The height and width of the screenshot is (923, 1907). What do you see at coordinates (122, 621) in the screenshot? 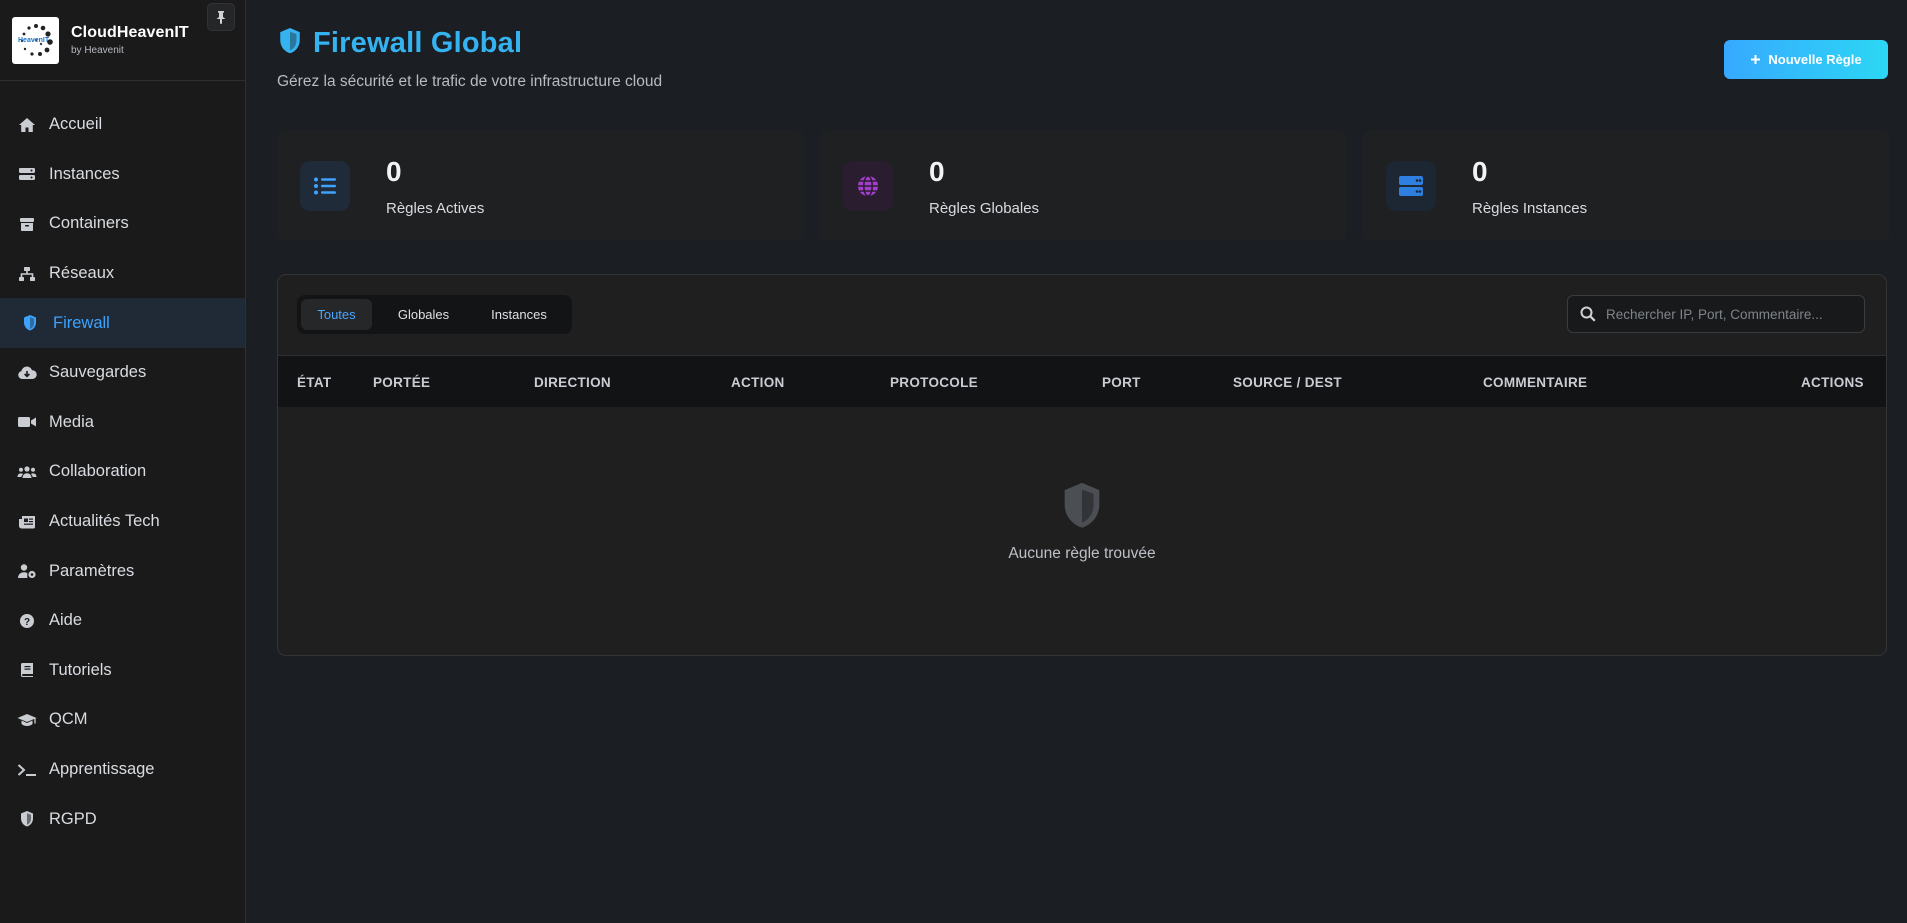
I see `sidebar-item-aide: ? Aide` at bounding box center [122, 621].